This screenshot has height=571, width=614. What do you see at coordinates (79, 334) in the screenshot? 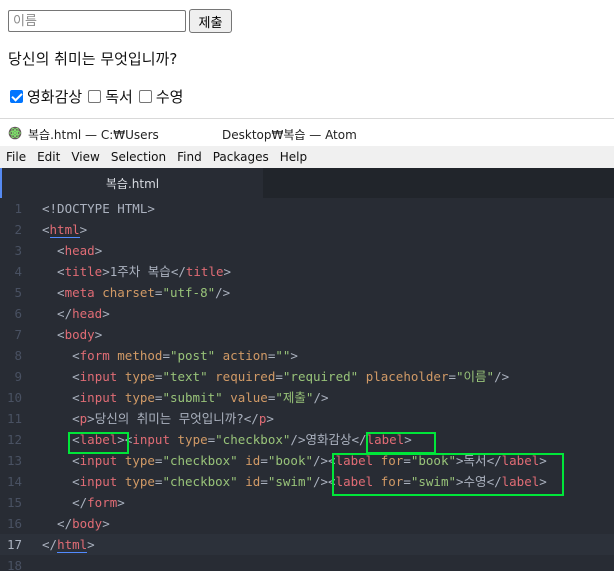
I see `code-token: body` at bounding box center [79, 334].